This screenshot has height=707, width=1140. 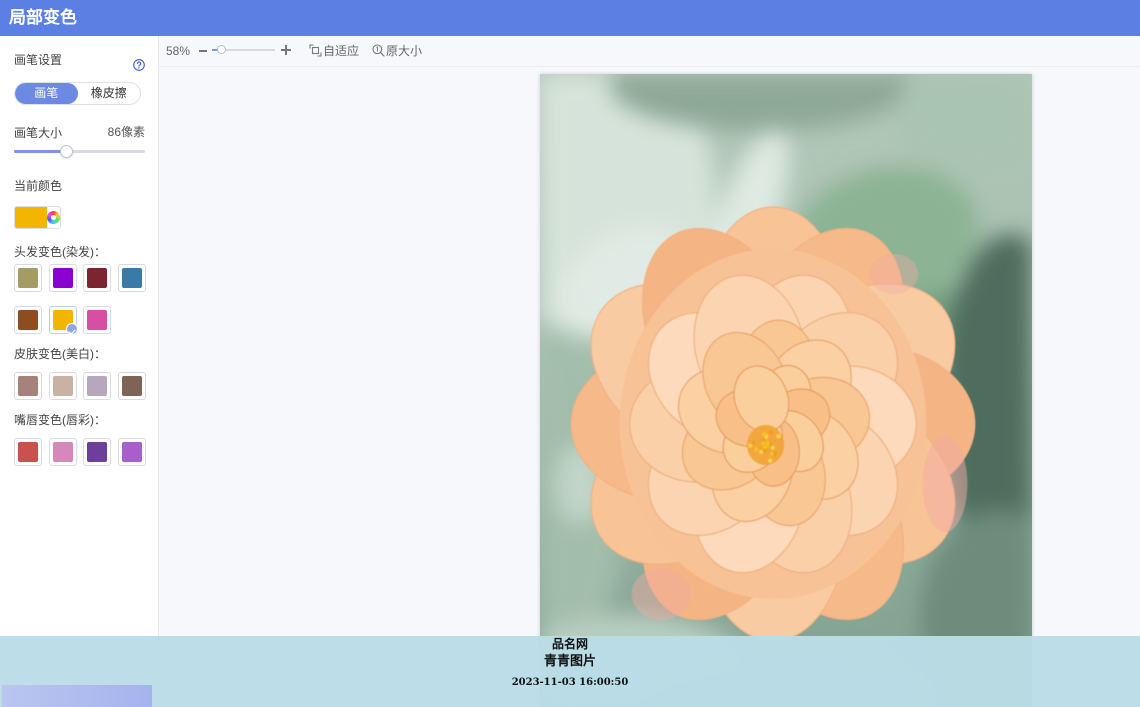 I want to click on current-color-picker, so click(x=37, y=217).